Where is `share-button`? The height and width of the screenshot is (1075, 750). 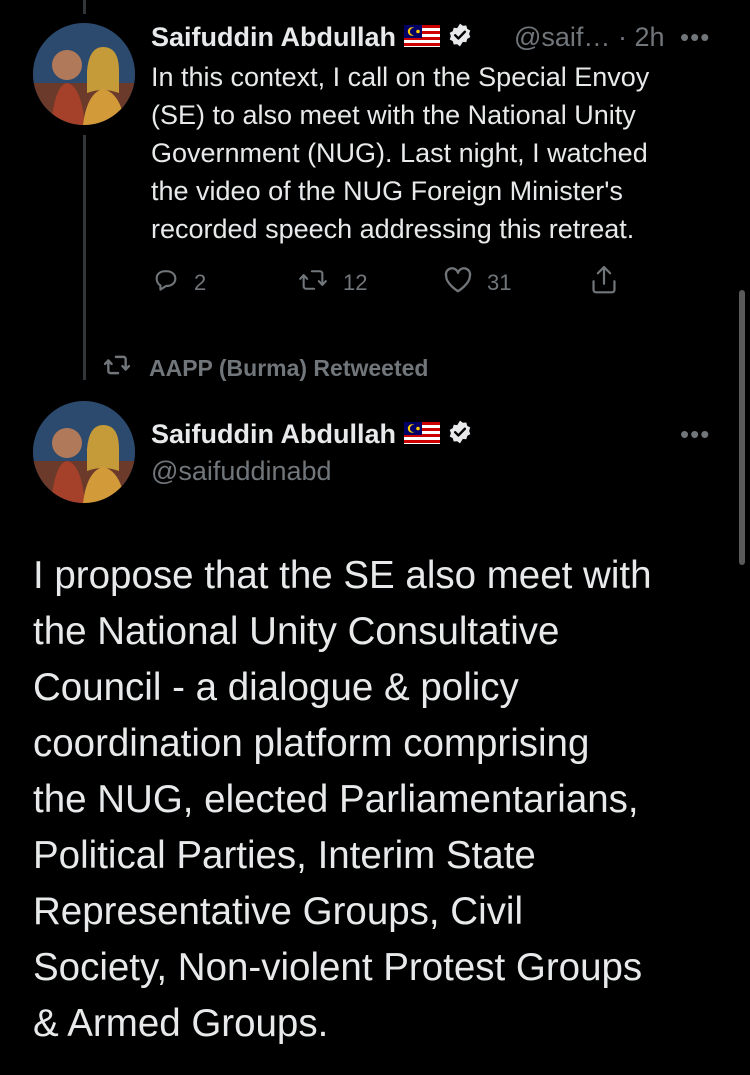 share-button is located at coordinates (604, 283).